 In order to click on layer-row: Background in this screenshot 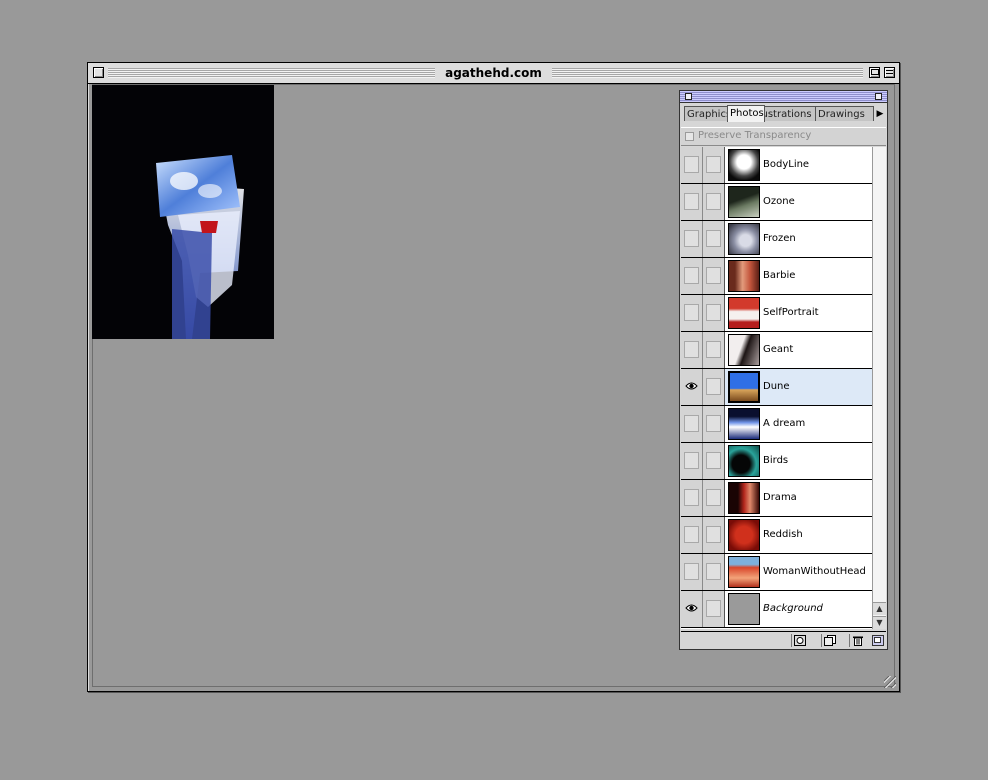, I will do `click(776, 609)`.